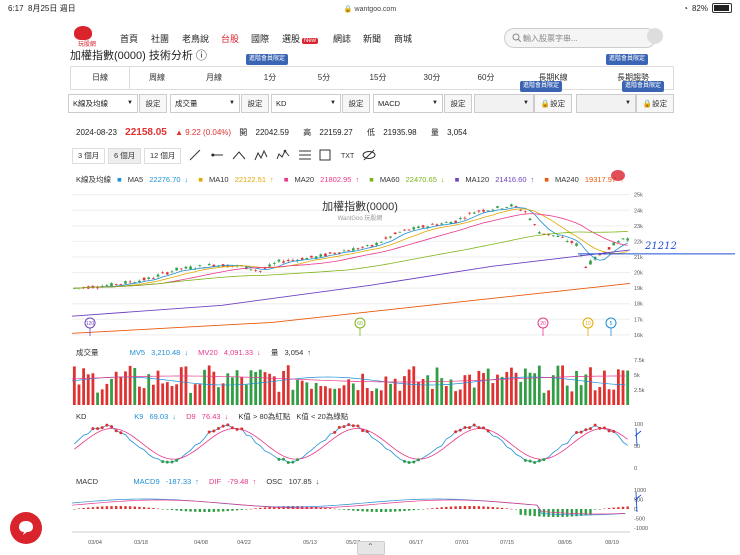 This screenshot has width=740, height=555. Describe the element at coordinates (244, 543) in the screenshot. I see `x-tick-label: 04/22` at that location.